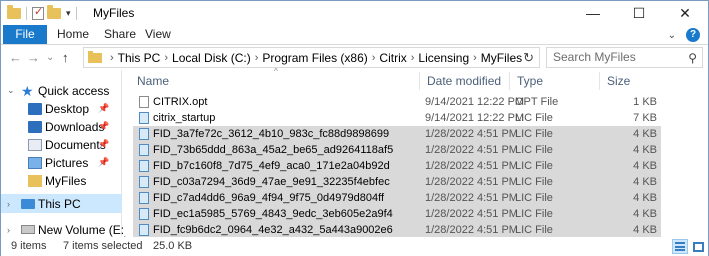  Describe the element at coordinates (511, 57) in the screenshot. I see `address-dropdown-icon: ⌄` at that location.